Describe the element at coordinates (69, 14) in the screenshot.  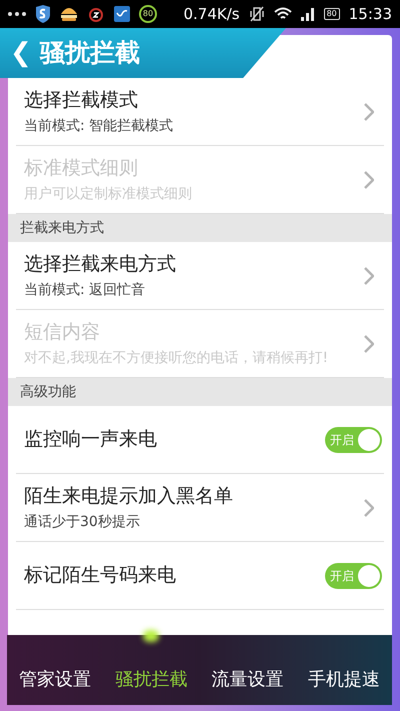
I see `burger-icon` at that location.